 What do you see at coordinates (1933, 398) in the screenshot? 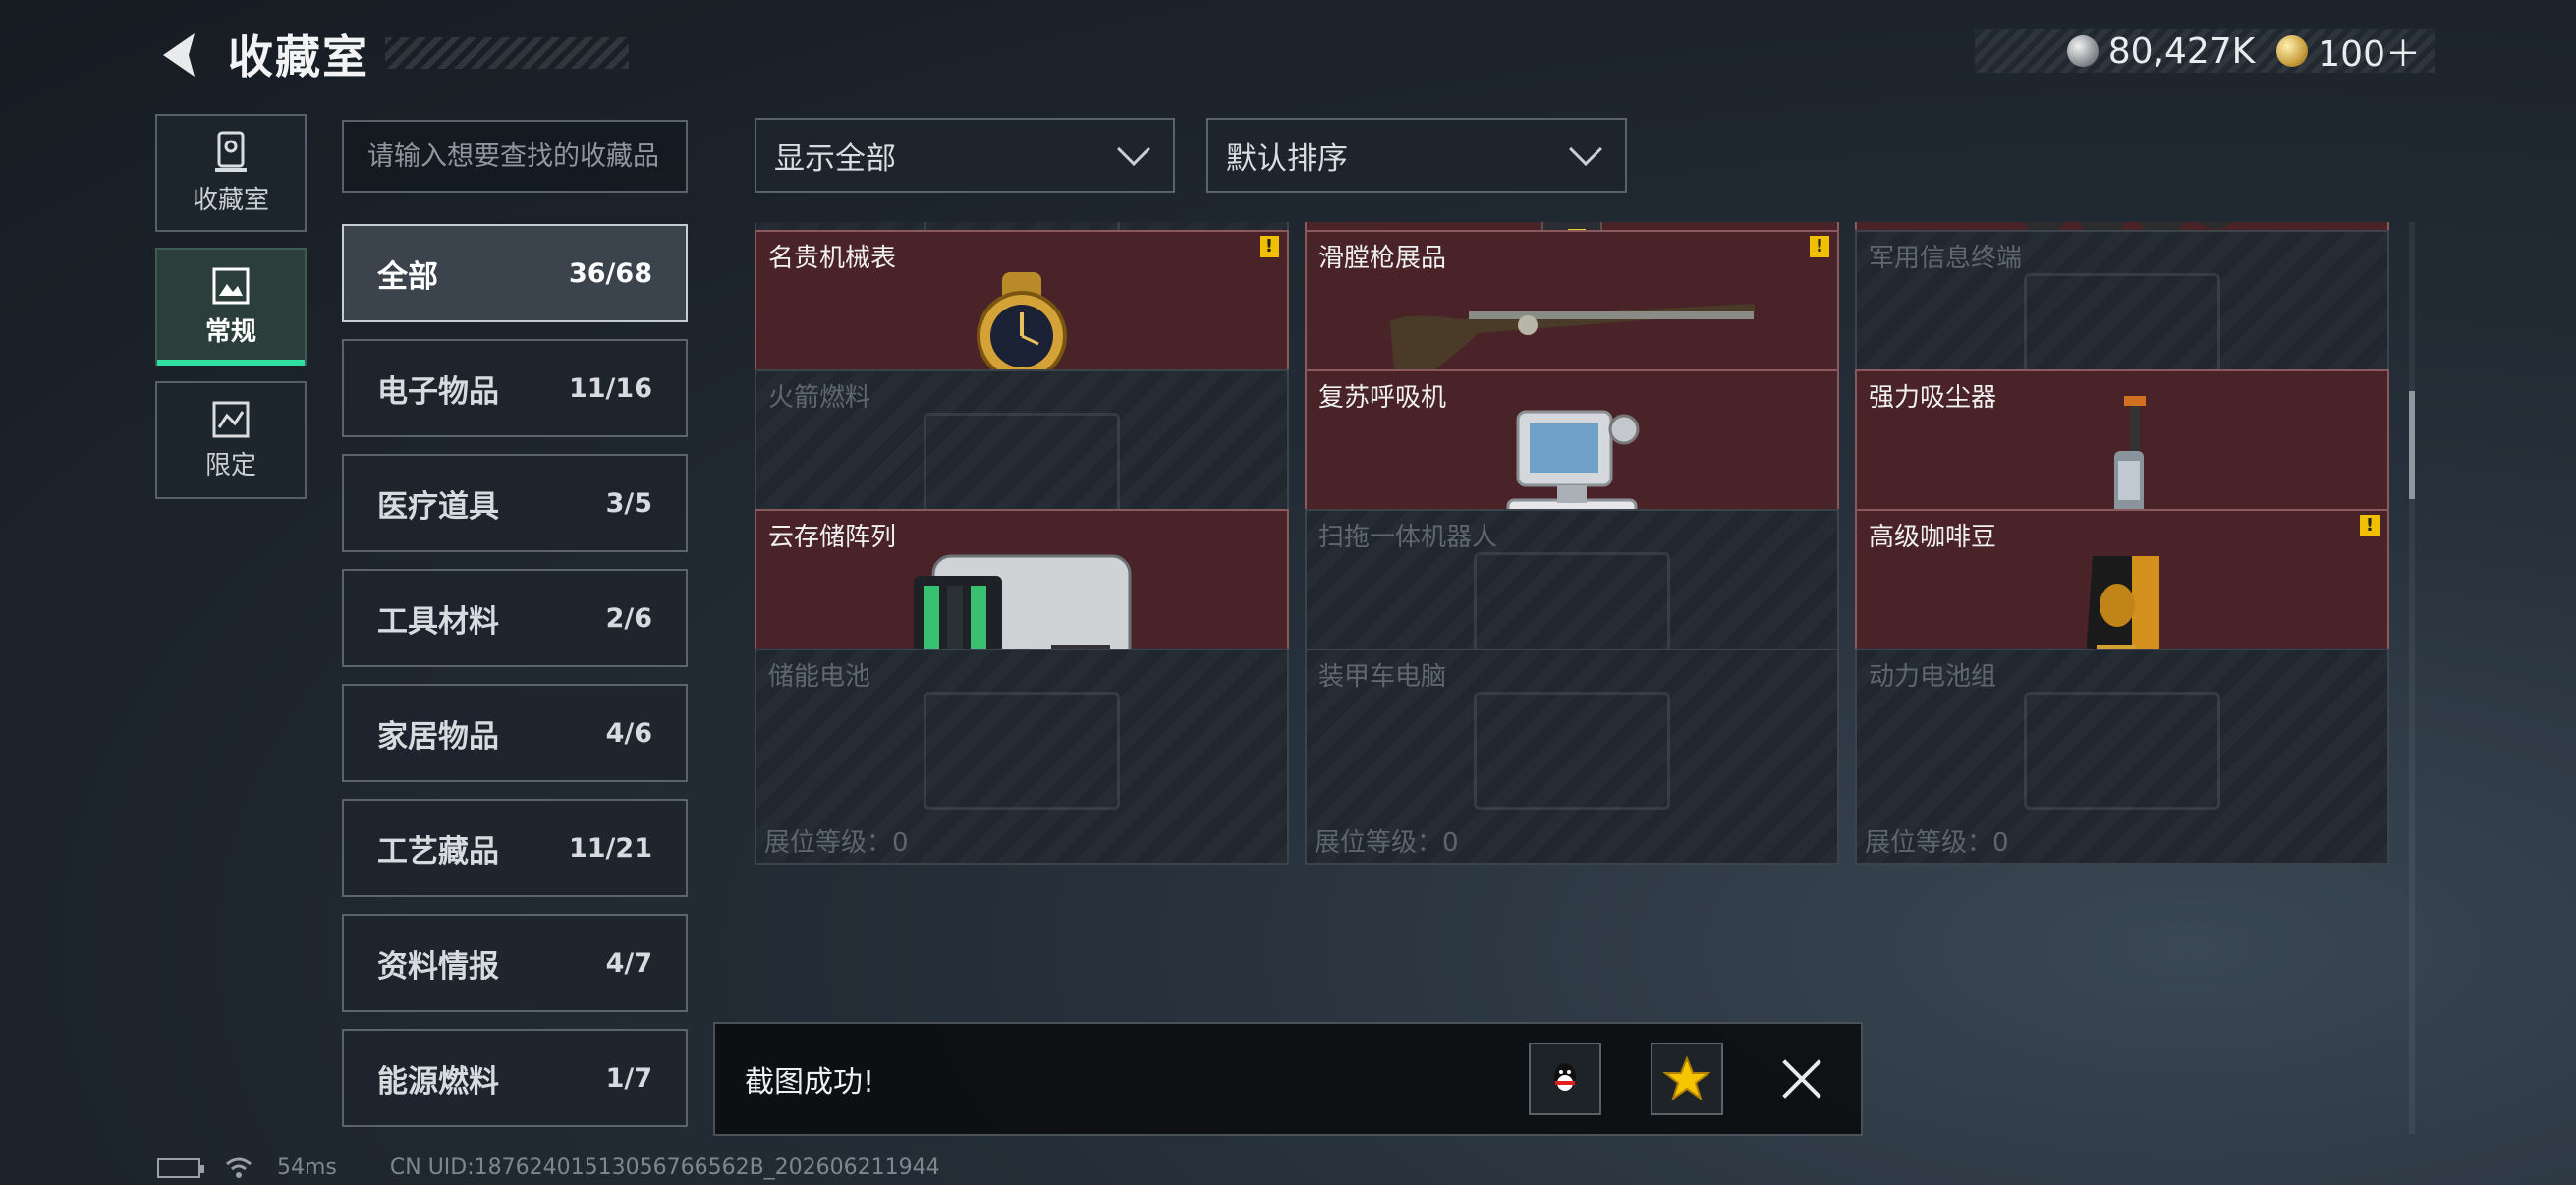
I see `item-name: 强力吸尘器` at bounding box center [1933, 398].